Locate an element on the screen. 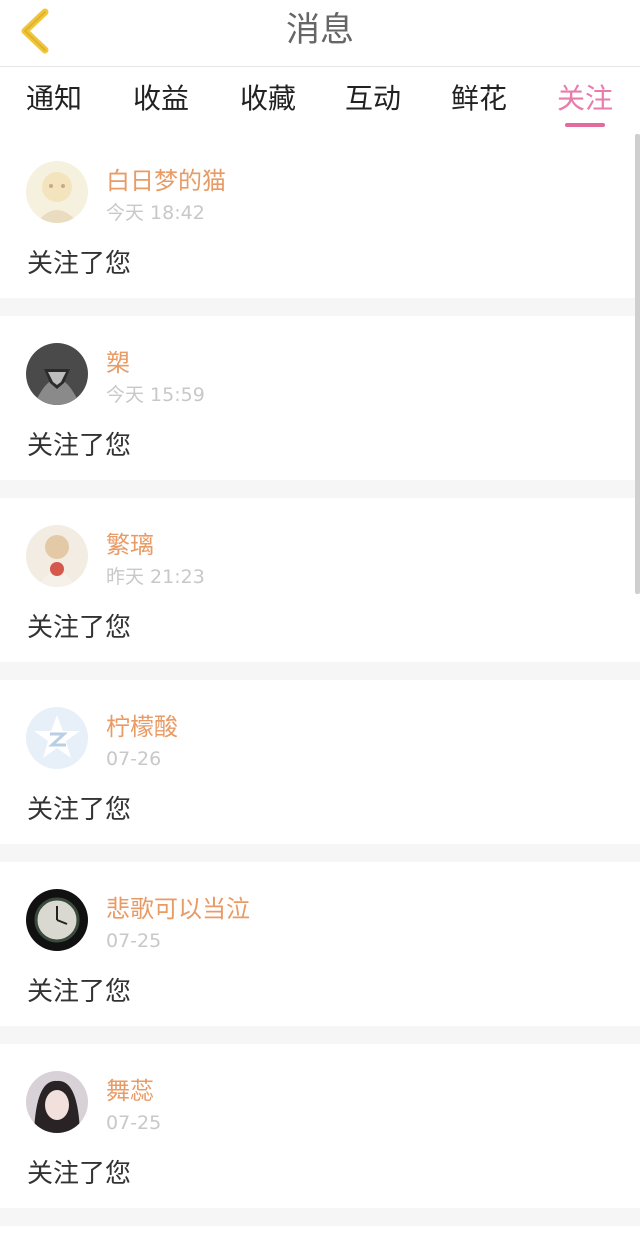 This screenshot has height=1234, width=640. user-name: 槊 is located at coordinates (118, 363).